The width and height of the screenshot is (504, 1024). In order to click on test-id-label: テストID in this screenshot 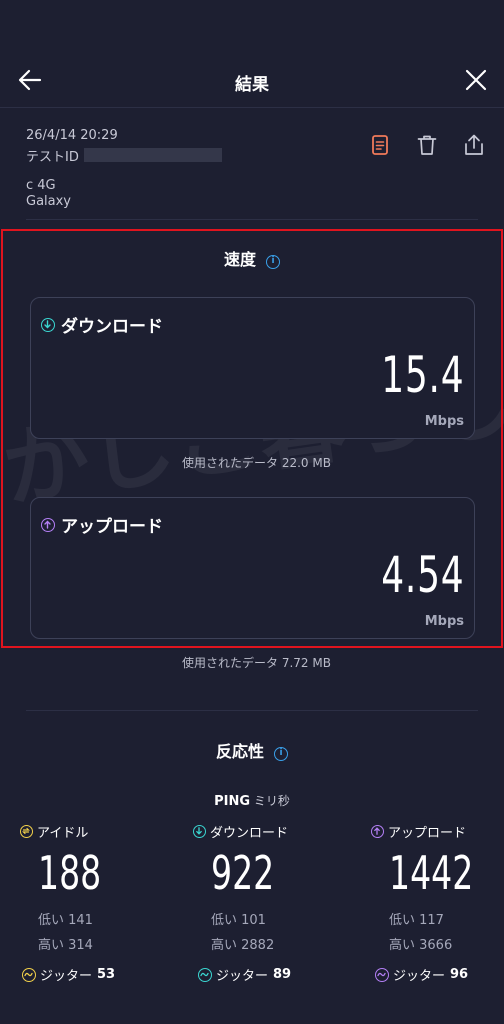, I will do `click(52, 157)`.